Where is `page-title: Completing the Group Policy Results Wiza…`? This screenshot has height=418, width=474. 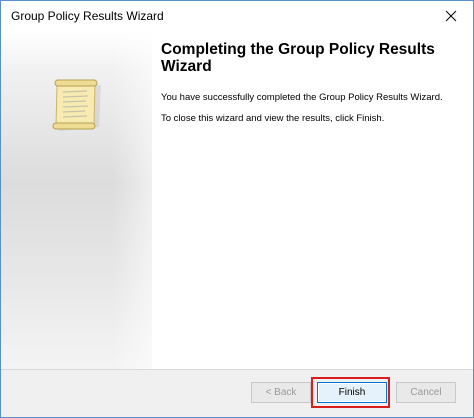
page-title: Completing the Group Policy Results Wiza… is located at coordinates (298, 58).